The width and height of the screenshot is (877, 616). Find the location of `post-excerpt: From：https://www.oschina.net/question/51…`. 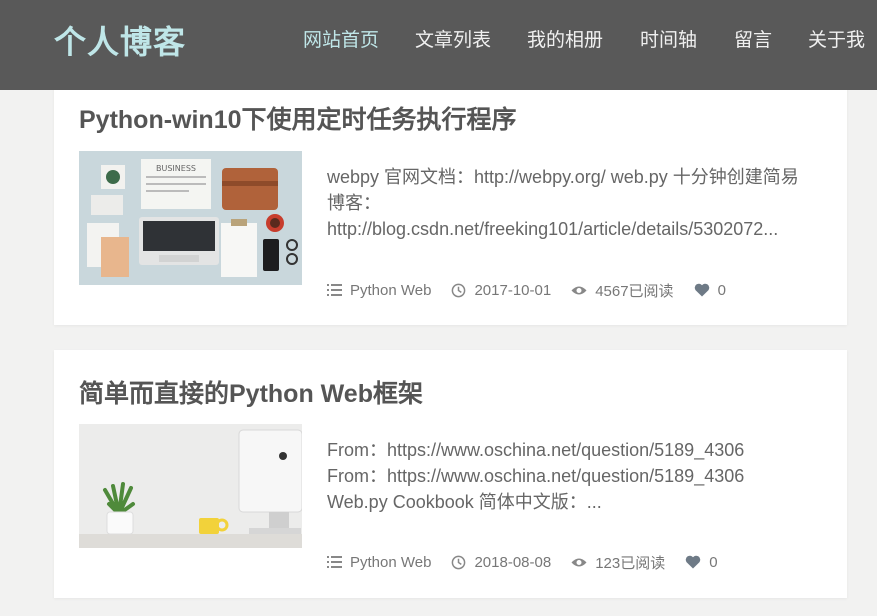

post-excerpt: From：https://www.oschina.net/question/51… is located at coordinates (536, 476).